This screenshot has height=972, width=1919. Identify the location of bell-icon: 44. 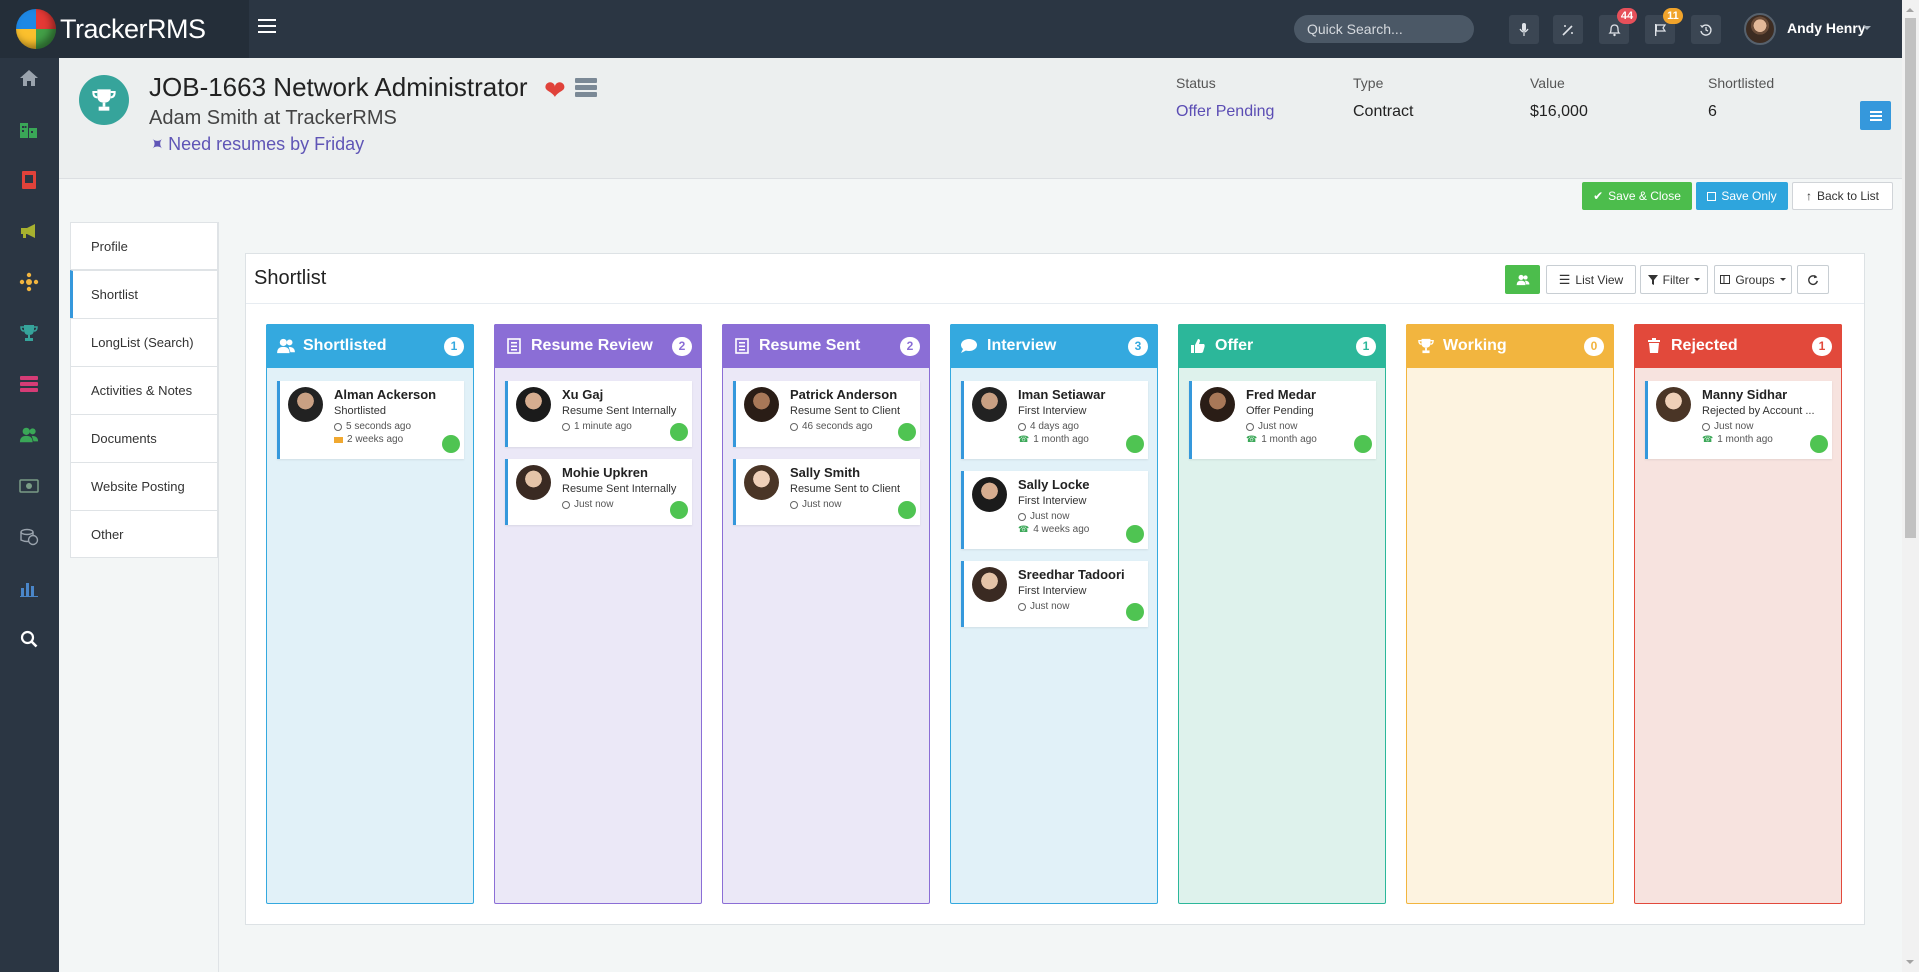
(1618, 26).